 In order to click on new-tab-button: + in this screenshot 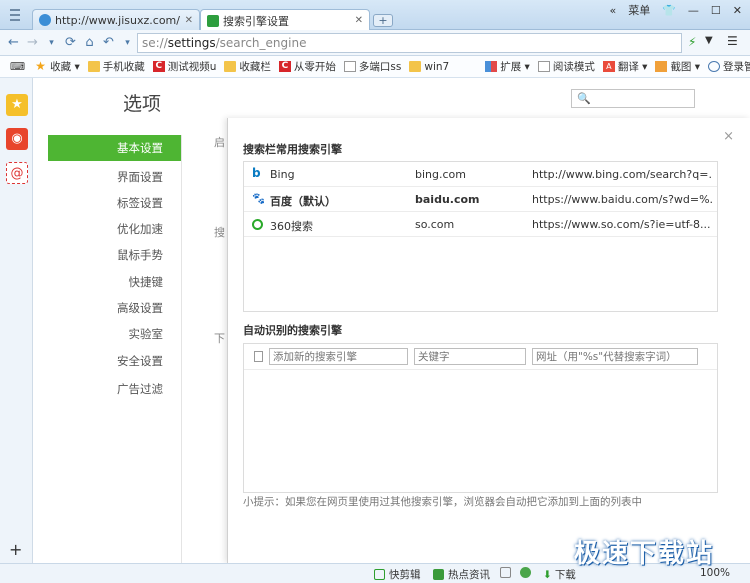, I will do `click(383, 20)`.